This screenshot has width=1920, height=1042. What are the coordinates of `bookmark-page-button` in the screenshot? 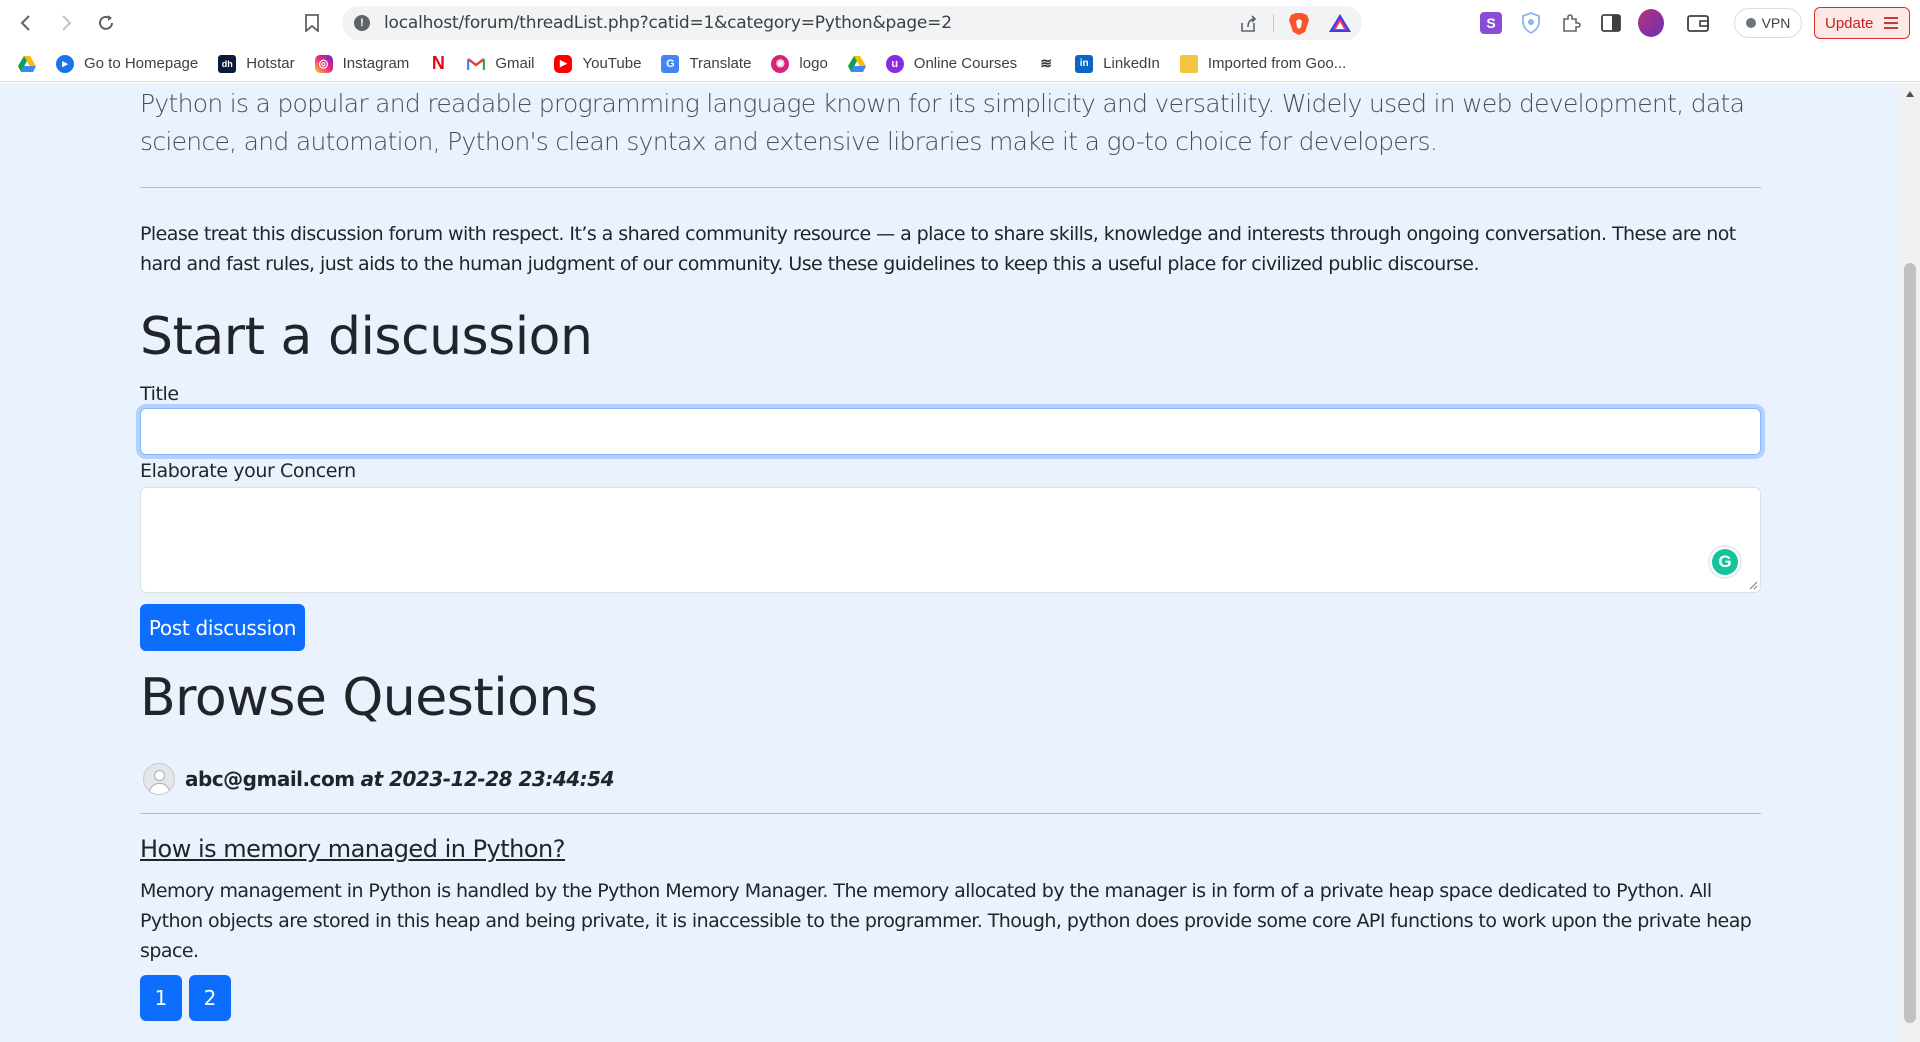 It's located at (312, 23).